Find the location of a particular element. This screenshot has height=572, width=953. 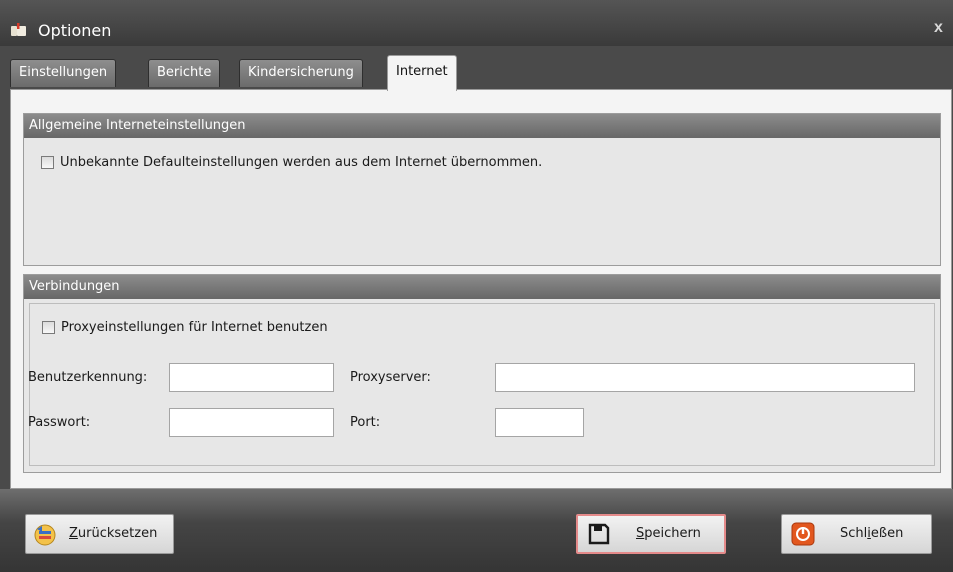

tab-berichte: Berichte is located at coordinates (184, 73).